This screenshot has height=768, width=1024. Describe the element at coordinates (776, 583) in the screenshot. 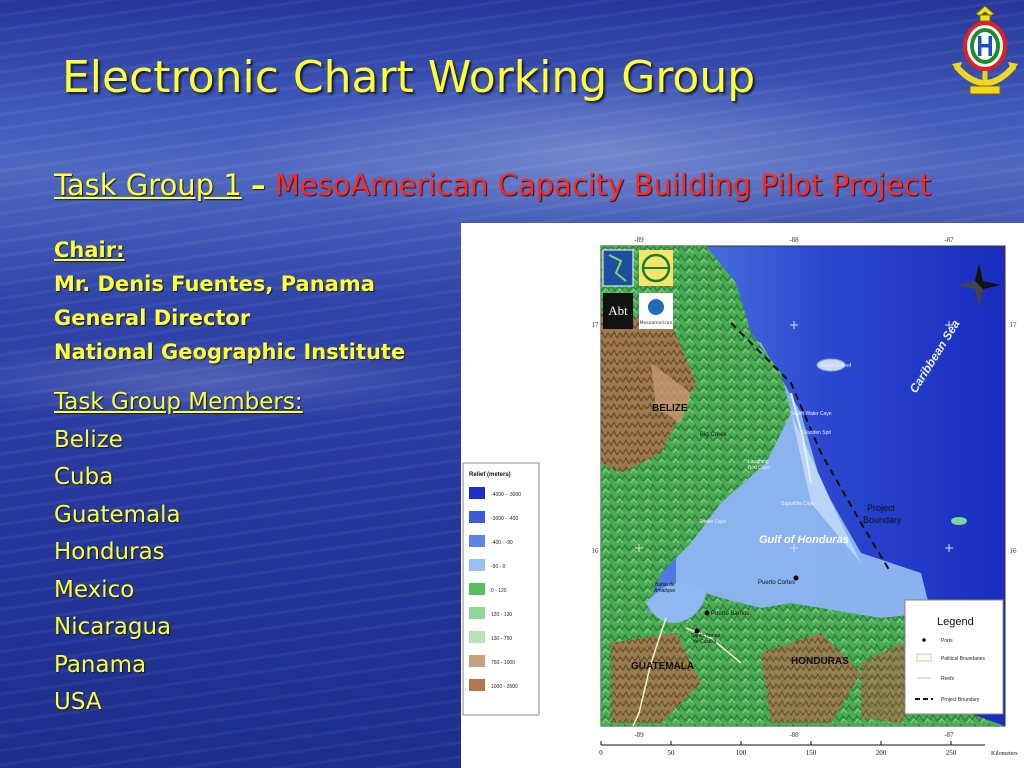

I see `label-puerto-cortes: Puerto Cortes` at that location.